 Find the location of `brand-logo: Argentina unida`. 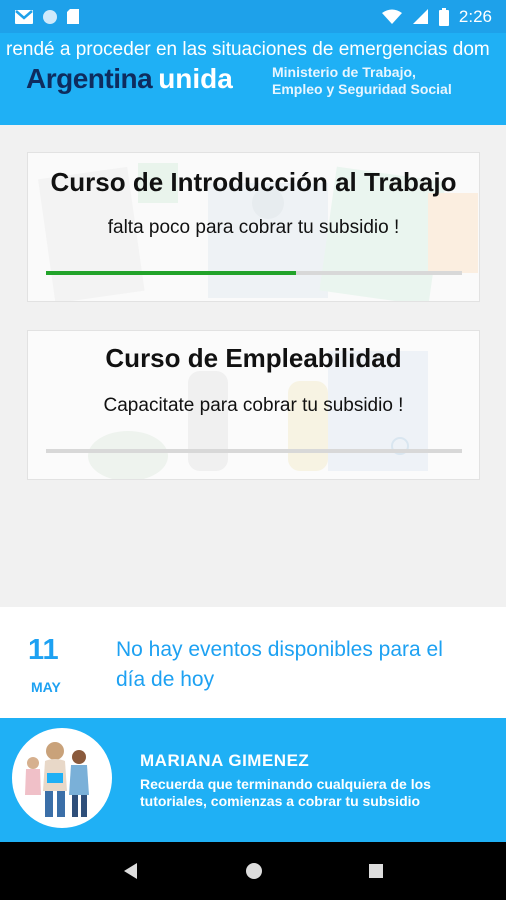

brand-logo: Argentina unida is located at coordinates (129, 79).